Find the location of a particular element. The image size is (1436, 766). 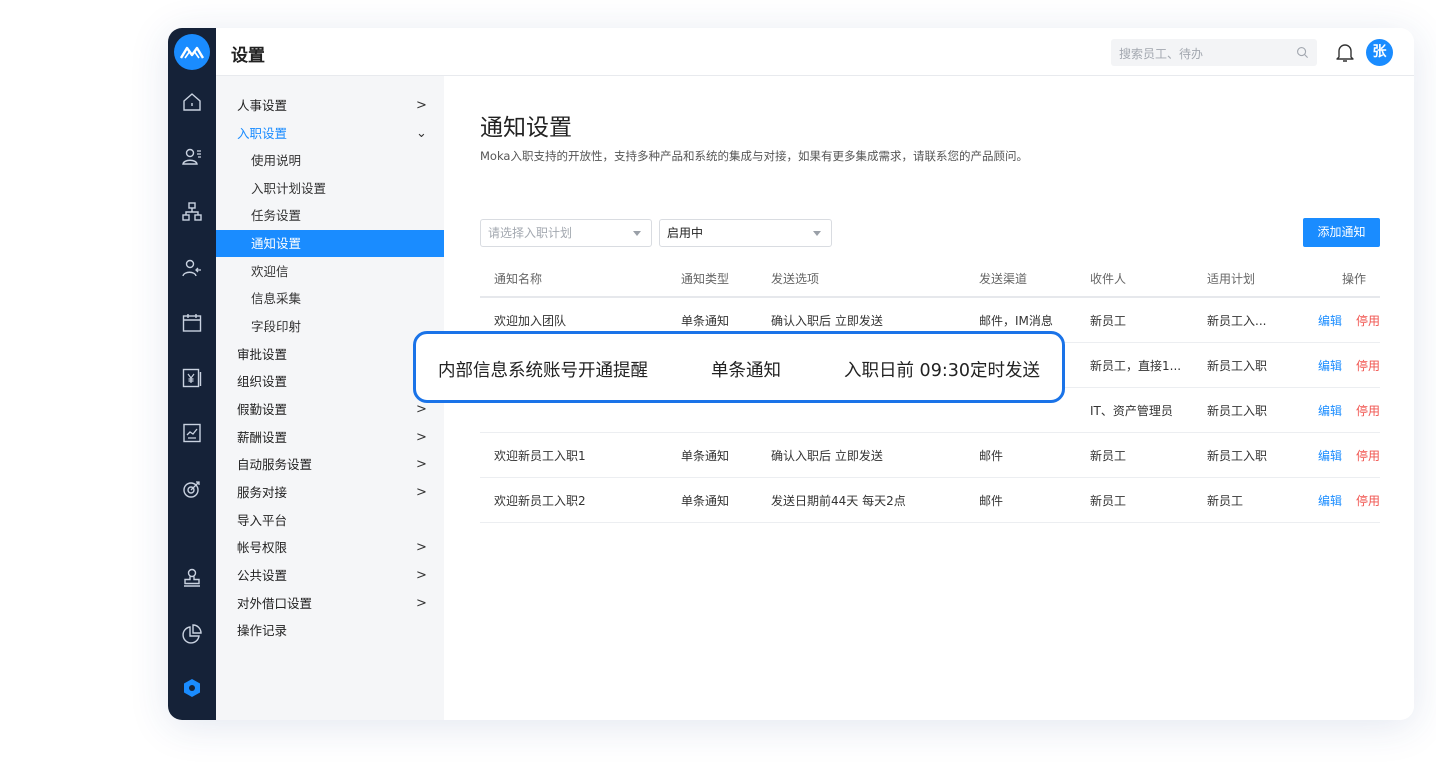

plan-select: 请选择入职计划 is located at coordinates (566, 233).